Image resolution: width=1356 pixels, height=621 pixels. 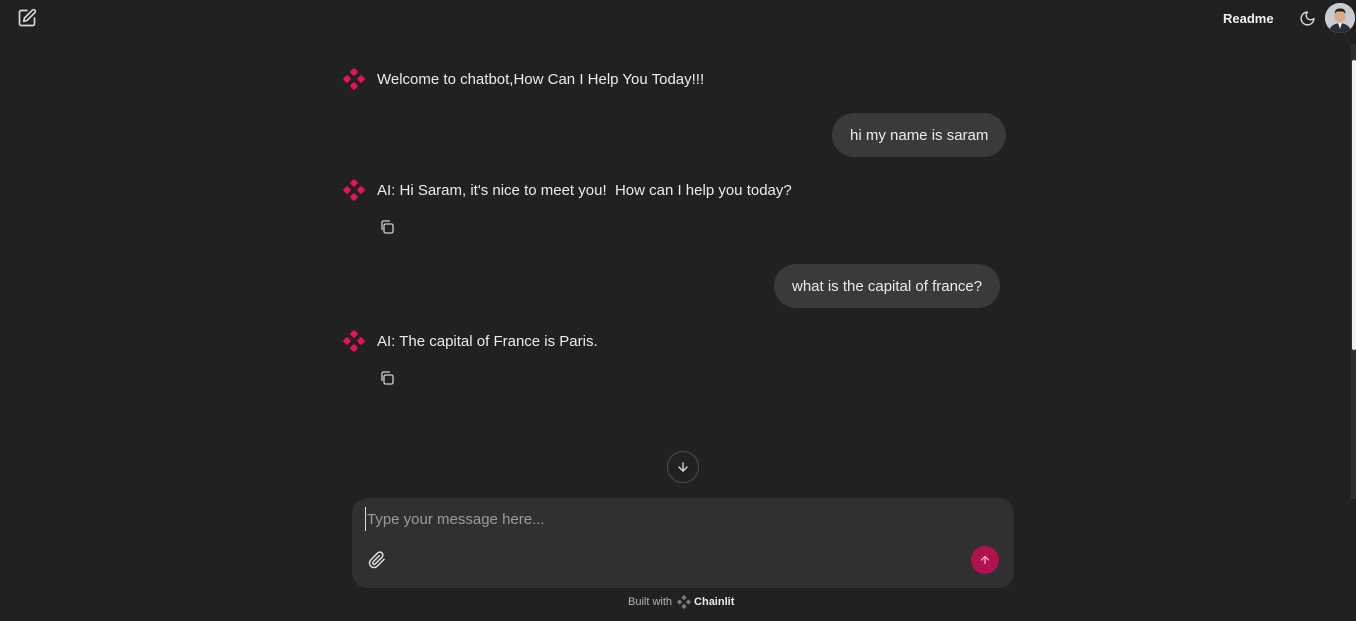 I want to click on user-message: what is the capital of france?, so click(x=887, y=286).